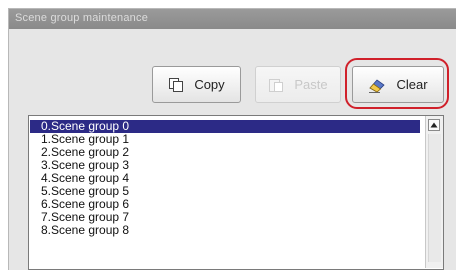  What do you see at coordinates (311, 84) in the screenshot?
I see `paste-label: Paste` at bounding box center [311, 84].